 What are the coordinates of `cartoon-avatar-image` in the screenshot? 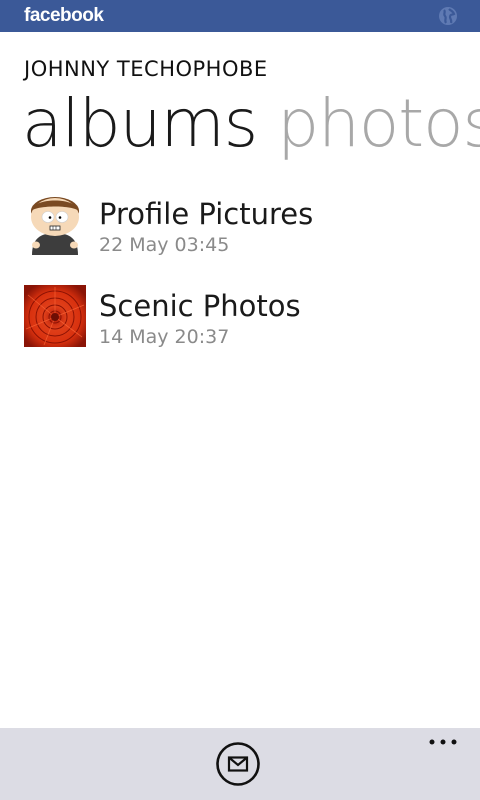 It's located at (55, 224).